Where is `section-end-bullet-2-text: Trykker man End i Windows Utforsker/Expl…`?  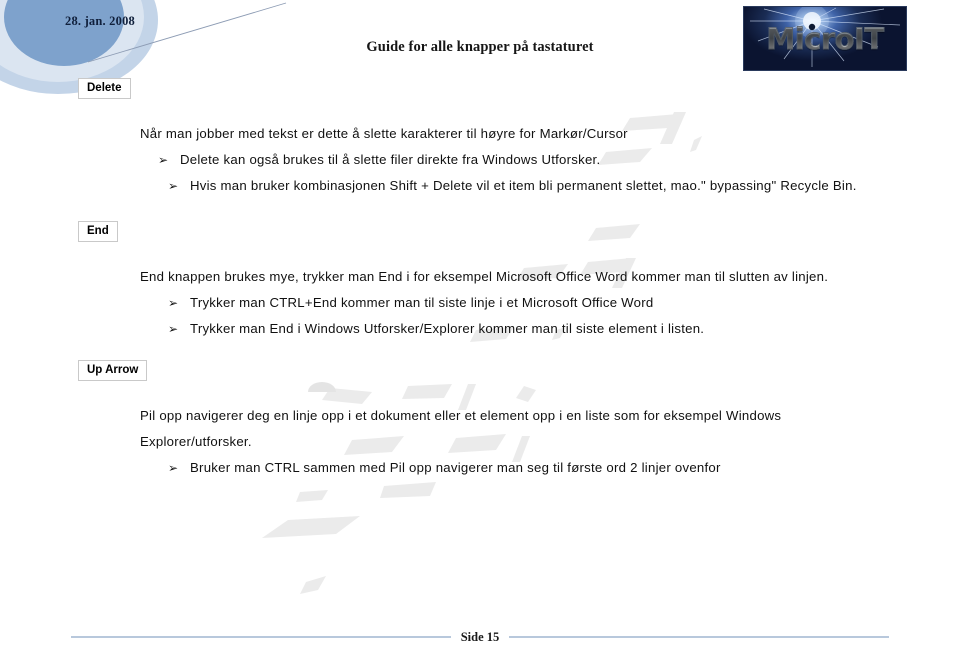
section-end-bullet-2-text: Trykker man End i Windows Utforsker/Expl… is located at coordinates (447, 328).